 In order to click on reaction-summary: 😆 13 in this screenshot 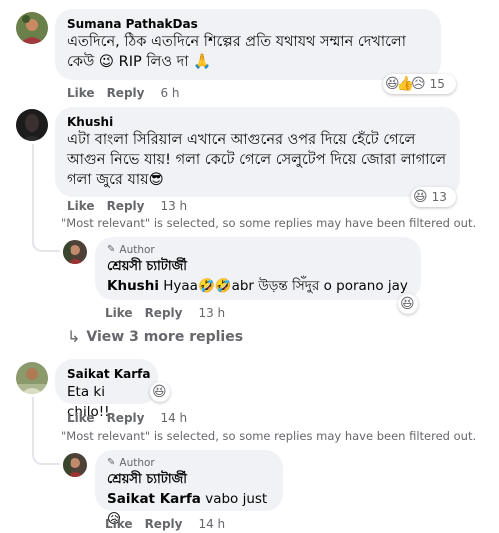, I will do `click(433, 197)`.